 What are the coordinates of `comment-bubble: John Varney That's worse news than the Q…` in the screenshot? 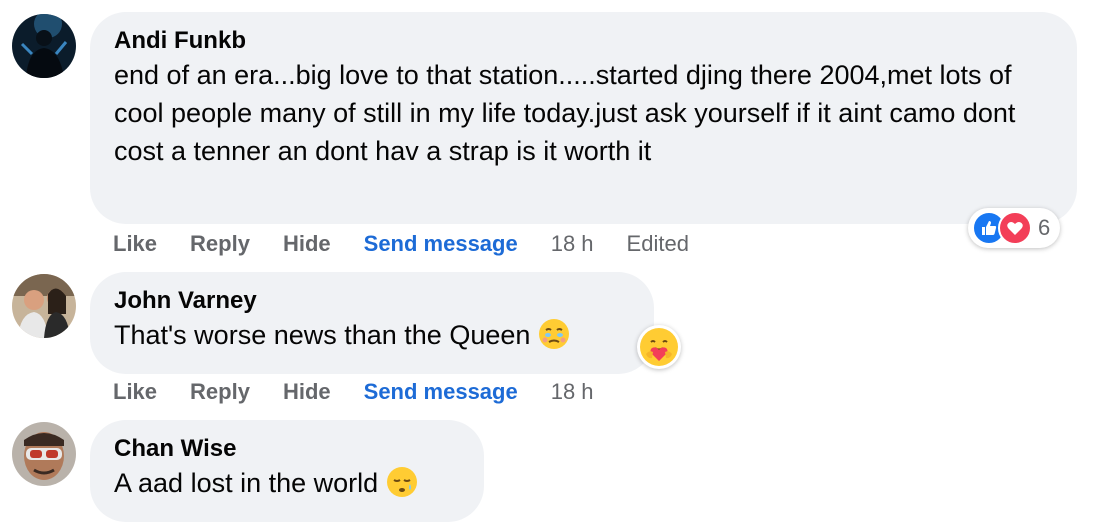 It's located at (372, 323).